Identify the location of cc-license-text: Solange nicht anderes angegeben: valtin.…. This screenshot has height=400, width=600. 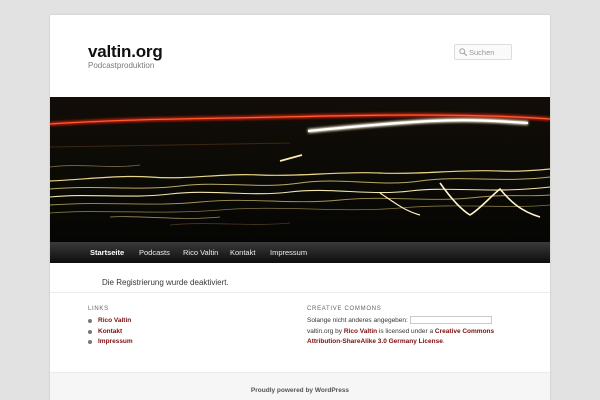
(414, 332).